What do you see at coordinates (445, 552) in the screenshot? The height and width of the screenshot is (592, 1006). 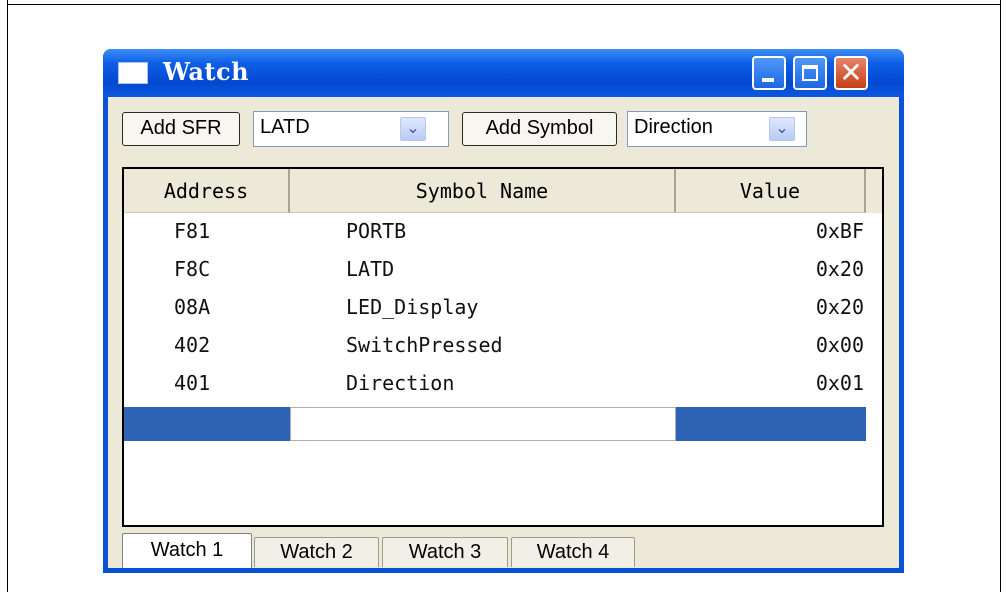 I see `tab-watch-3: Watch 3` at bounding box center [445, 552].